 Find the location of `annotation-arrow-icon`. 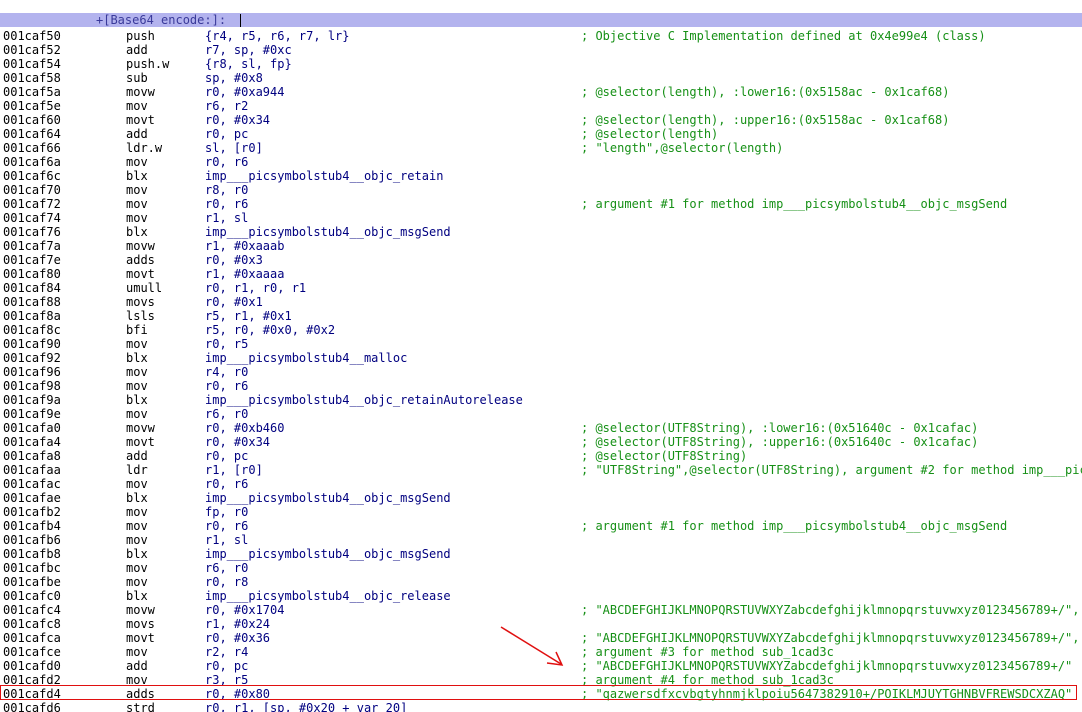

annotation-arrow-icon is located at coordinates (532, 646).